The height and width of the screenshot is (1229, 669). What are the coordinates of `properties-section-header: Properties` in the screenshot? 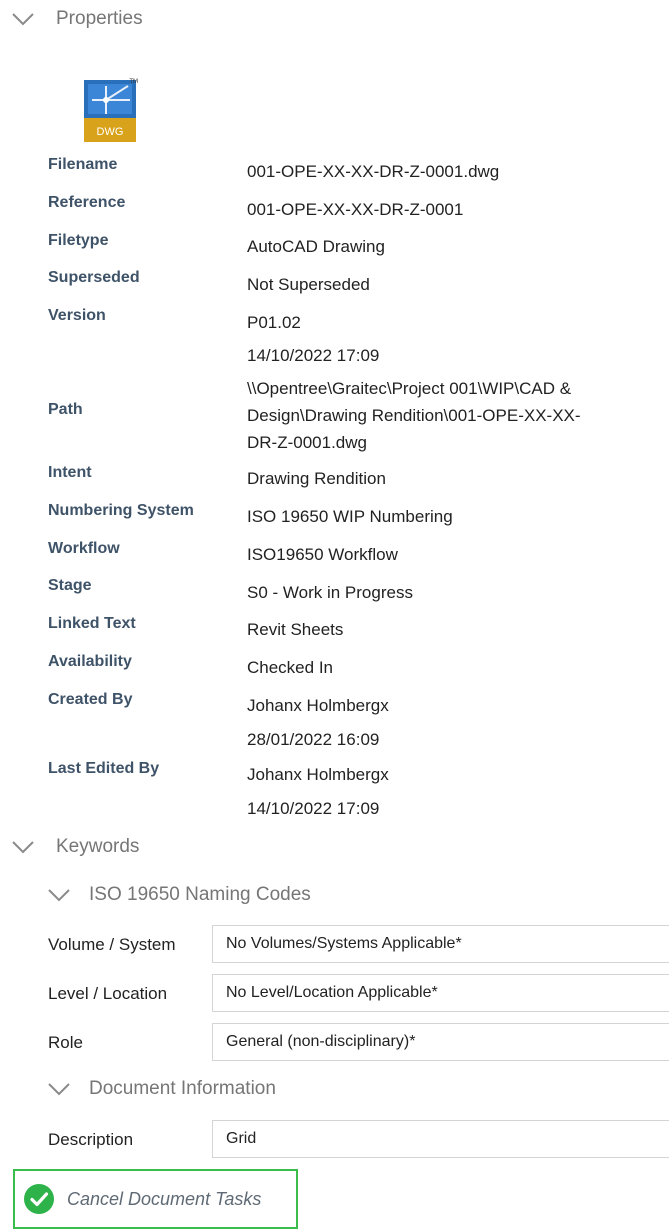 It's located at (76, 19).